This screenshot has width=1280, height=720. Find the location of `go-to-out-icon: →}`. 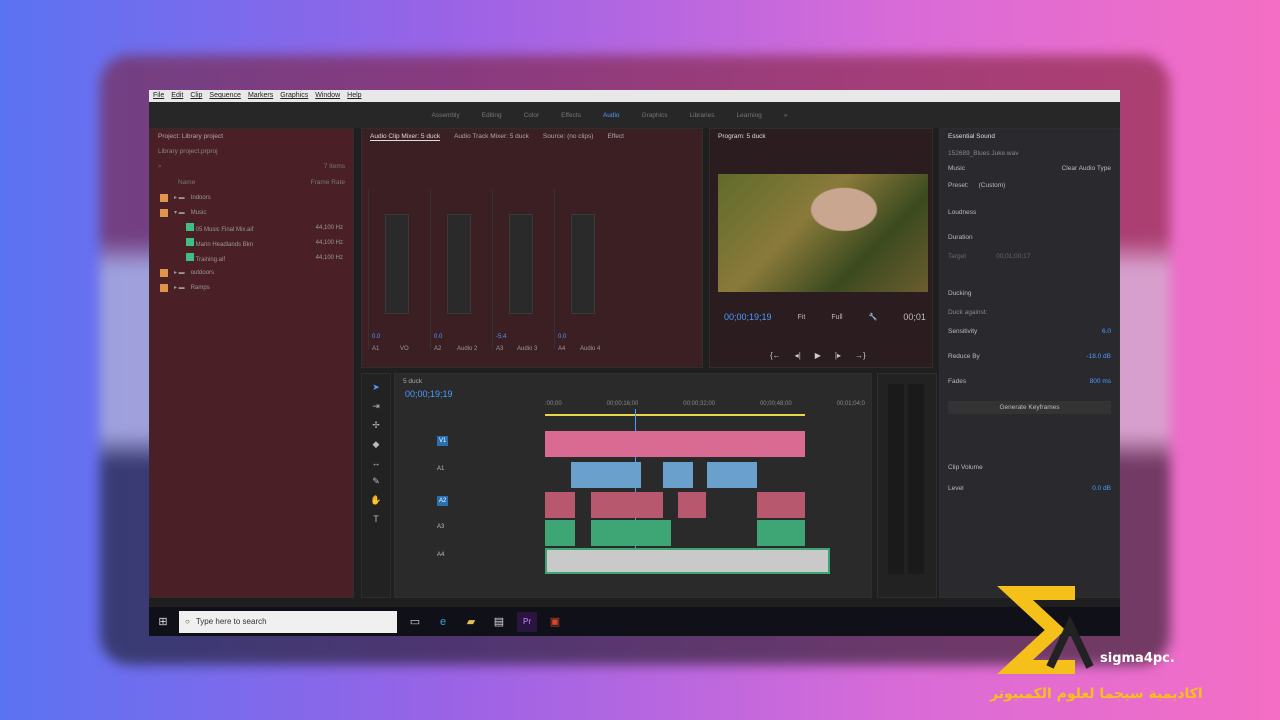

go-to-out-icon: →} is located at coordinates (860, 355).